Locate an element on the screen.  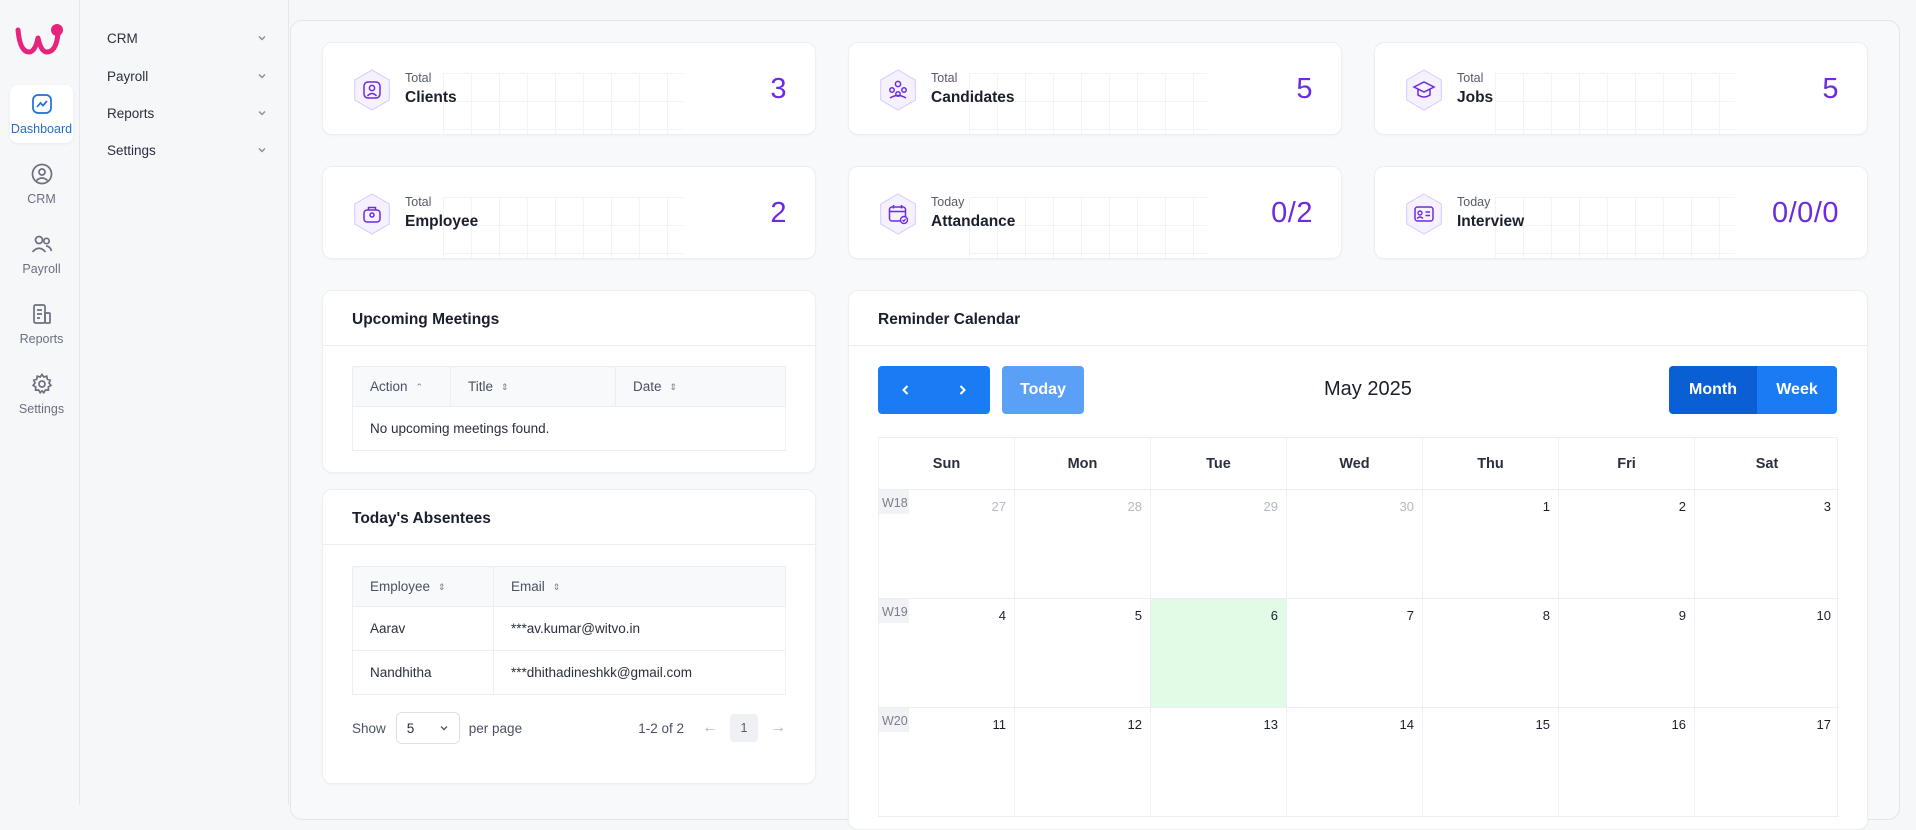
submenu-item-crm: CRM is located at coordinates (187, 38).